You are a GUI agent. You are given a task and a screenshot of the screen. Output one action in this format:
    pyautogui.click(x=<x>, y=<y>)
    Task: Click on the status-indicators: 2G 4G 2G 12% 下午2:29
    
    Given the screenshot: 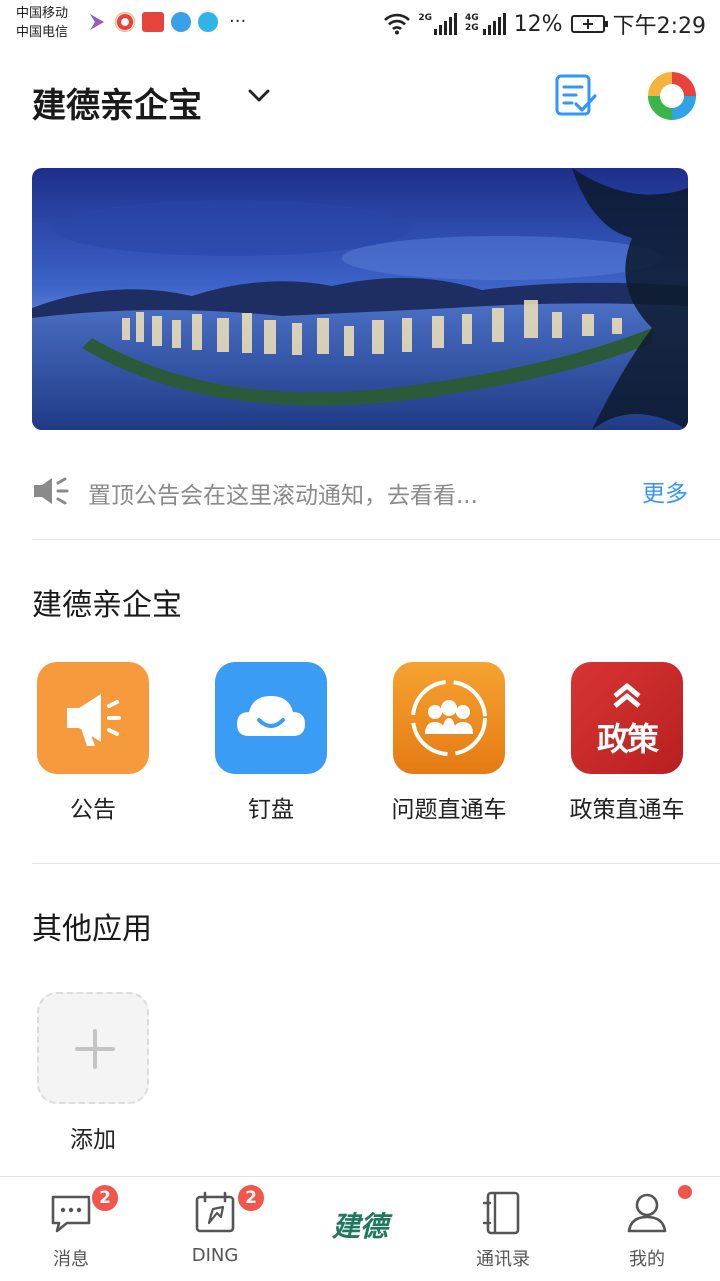 What is the action you would take?
    pyautogui.click(x=545, y=24)
    